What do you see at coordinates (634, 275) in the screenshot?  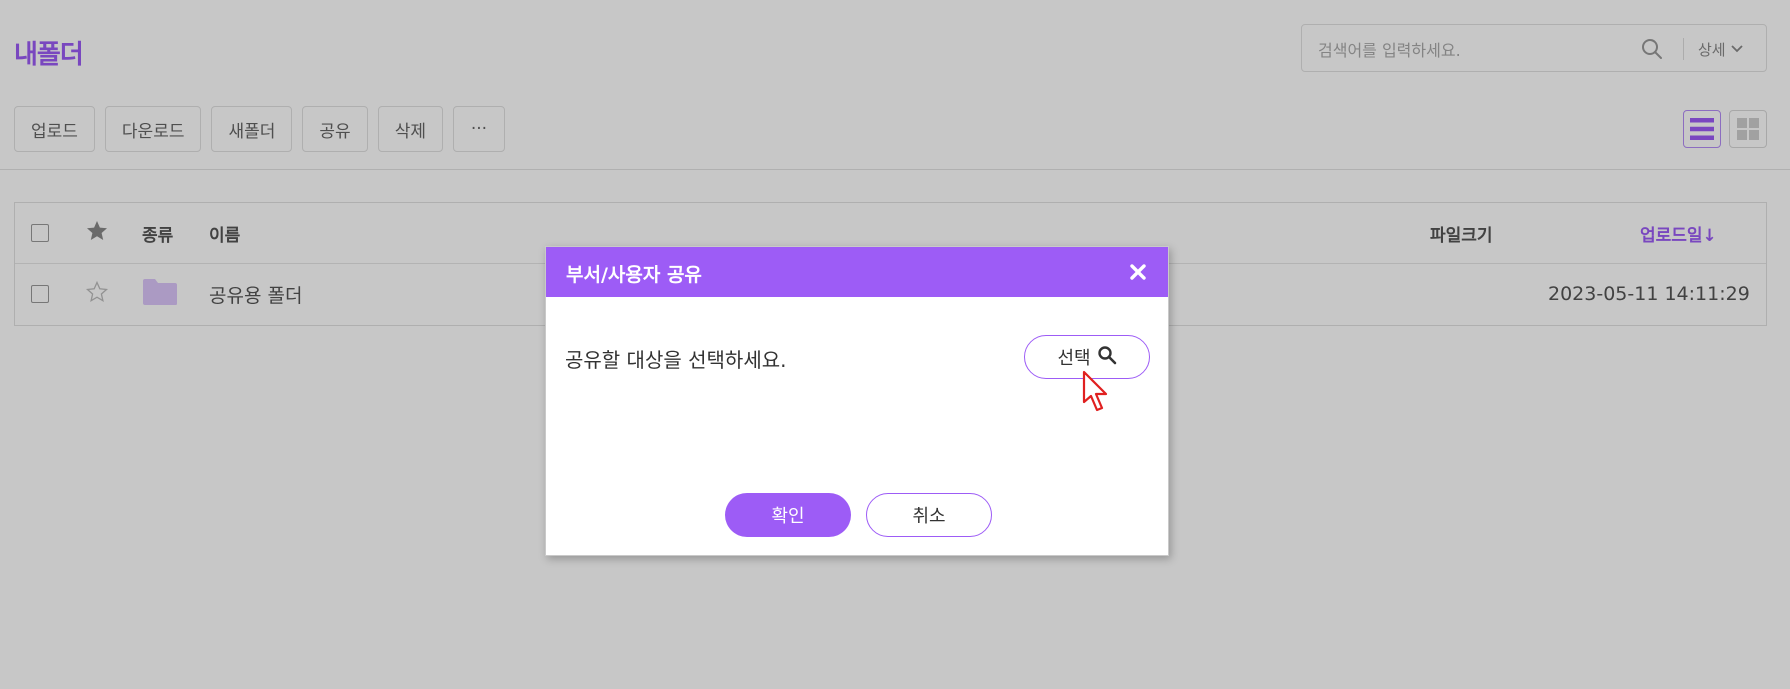 I see `dialog-title: 부서/사용자 공유` at bounding box center [634, 275].